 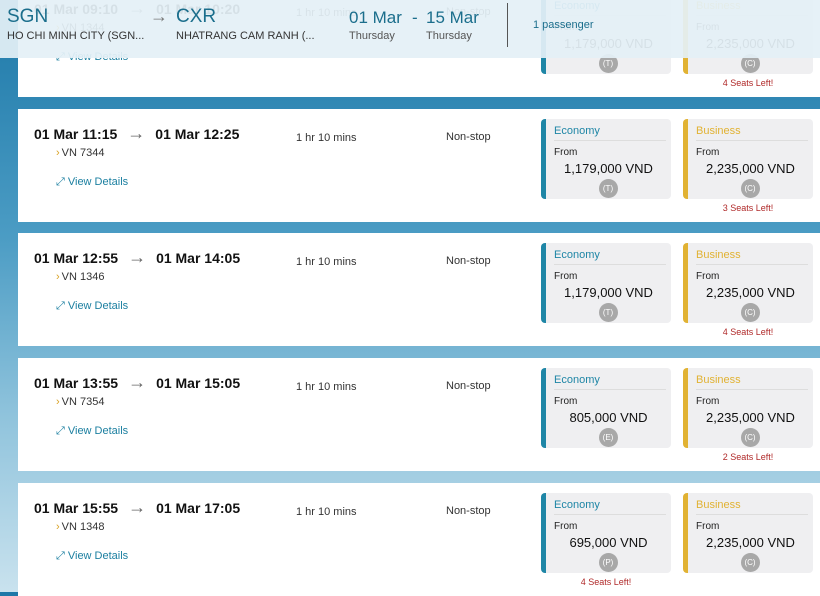 I want to click on departure-time: 01 Mar 13:55, so click(x=76, y=382).